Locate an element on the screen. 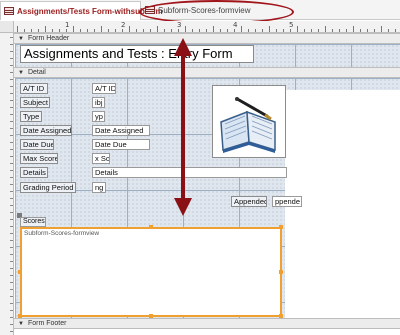  vertical-ruler is located at coordinates (7, 184).